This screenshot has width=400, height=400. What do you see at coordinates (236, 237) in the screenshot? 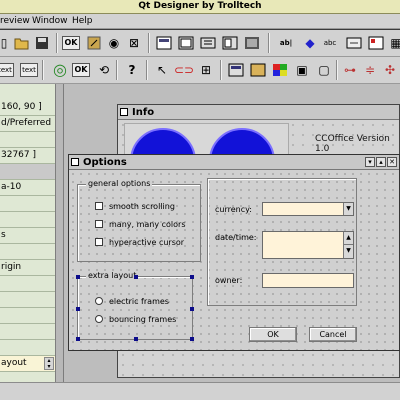
I see `datetime-label: date/time:` at bounding box center [236, 237].